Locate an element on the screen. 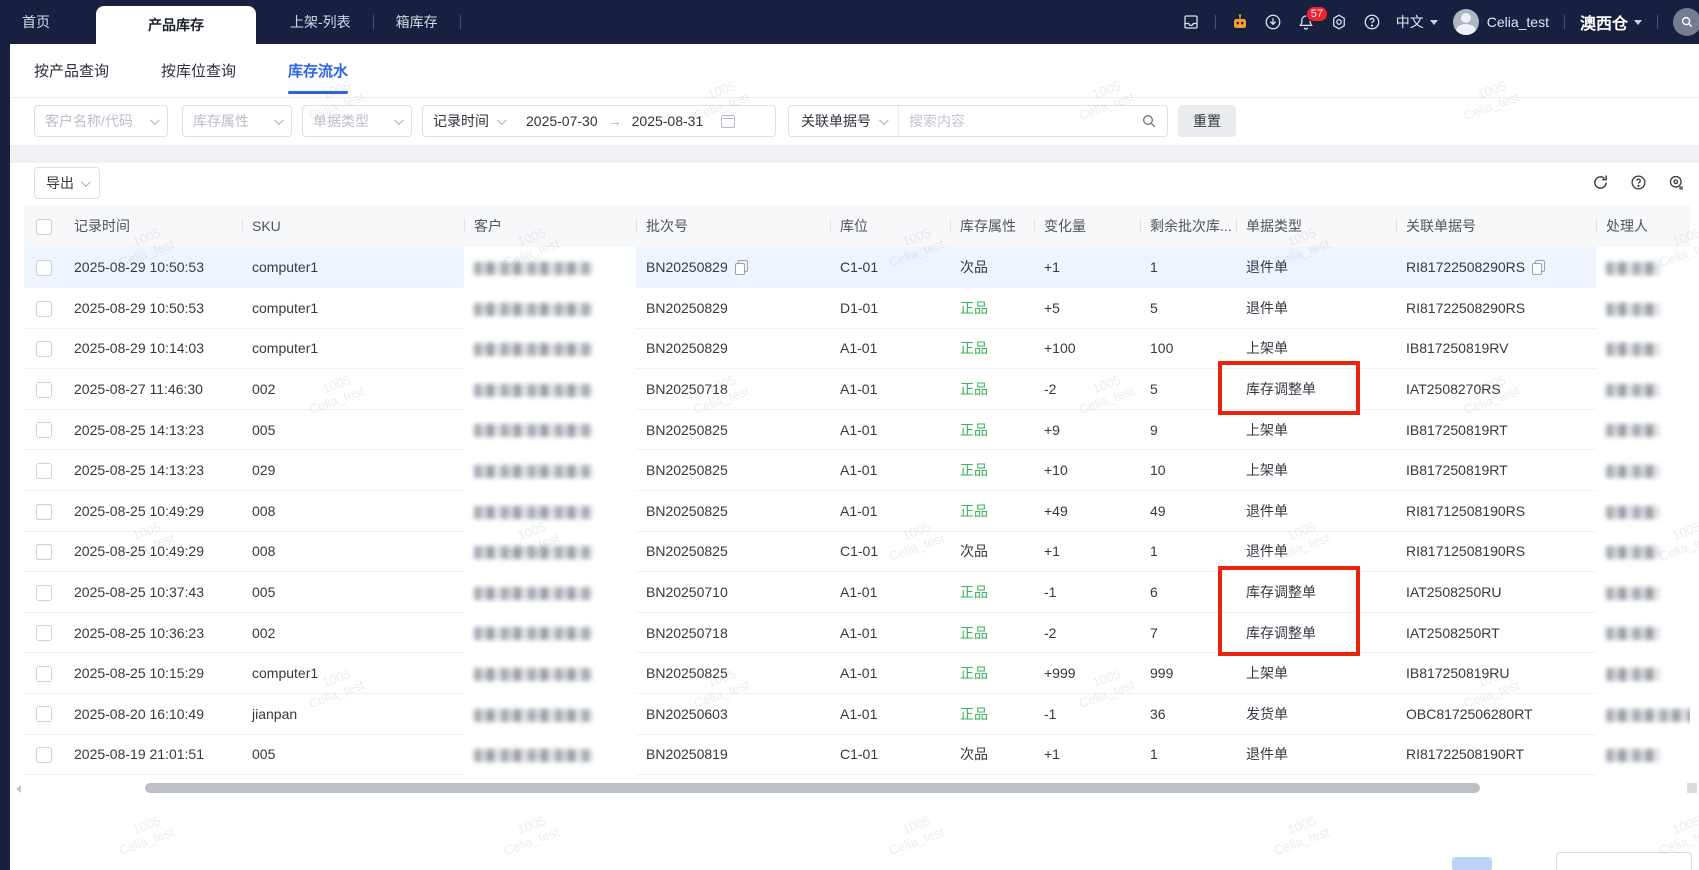 Image resolution: width=1699 pixels, height=870 pixels. refresh-icon is located at coordinates (1600, 182).